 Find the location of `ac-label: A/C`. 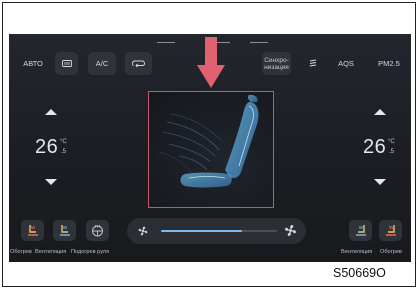

ac-label: A/C is located at coordinates (102, 63).